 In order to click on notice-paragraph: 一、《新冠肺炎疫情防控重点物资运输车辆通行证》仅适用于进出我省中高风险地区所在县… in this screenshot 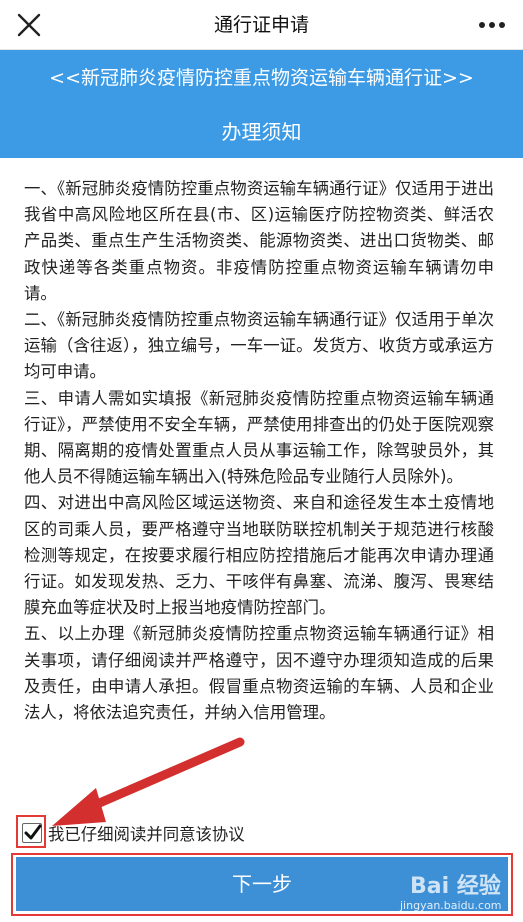, I will do `click(259, 241)`.